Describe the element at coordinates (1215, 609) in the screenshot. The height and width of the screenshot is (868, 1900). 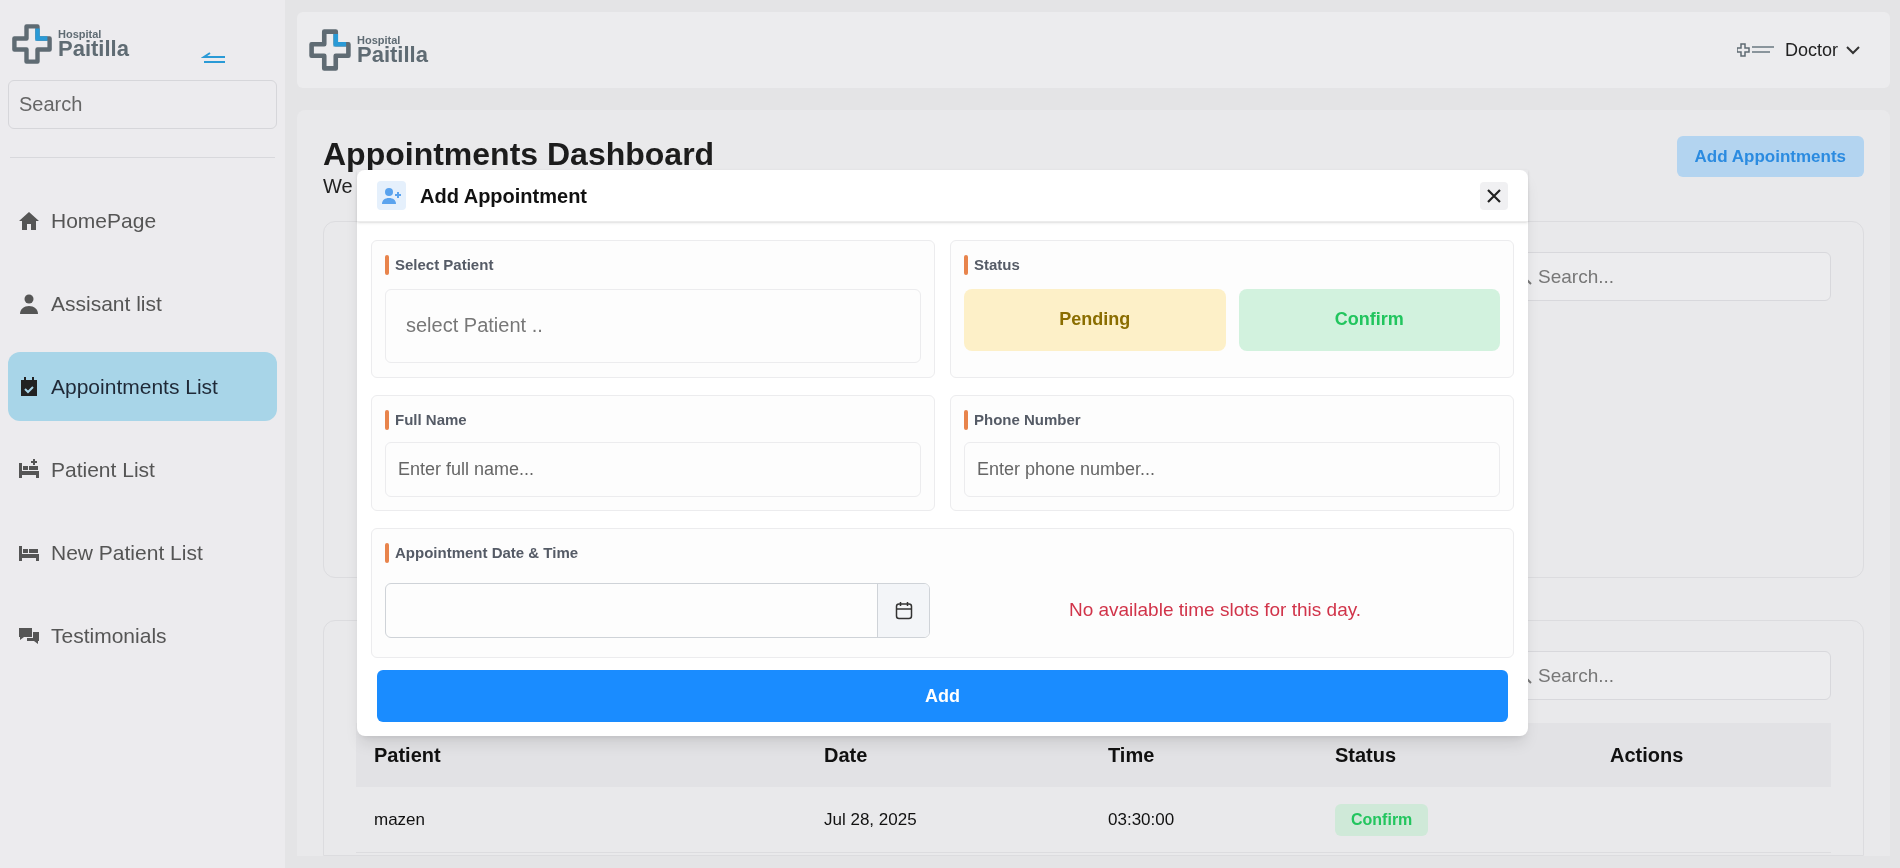
I see `error-message: No available time slots for this day.` at that location.